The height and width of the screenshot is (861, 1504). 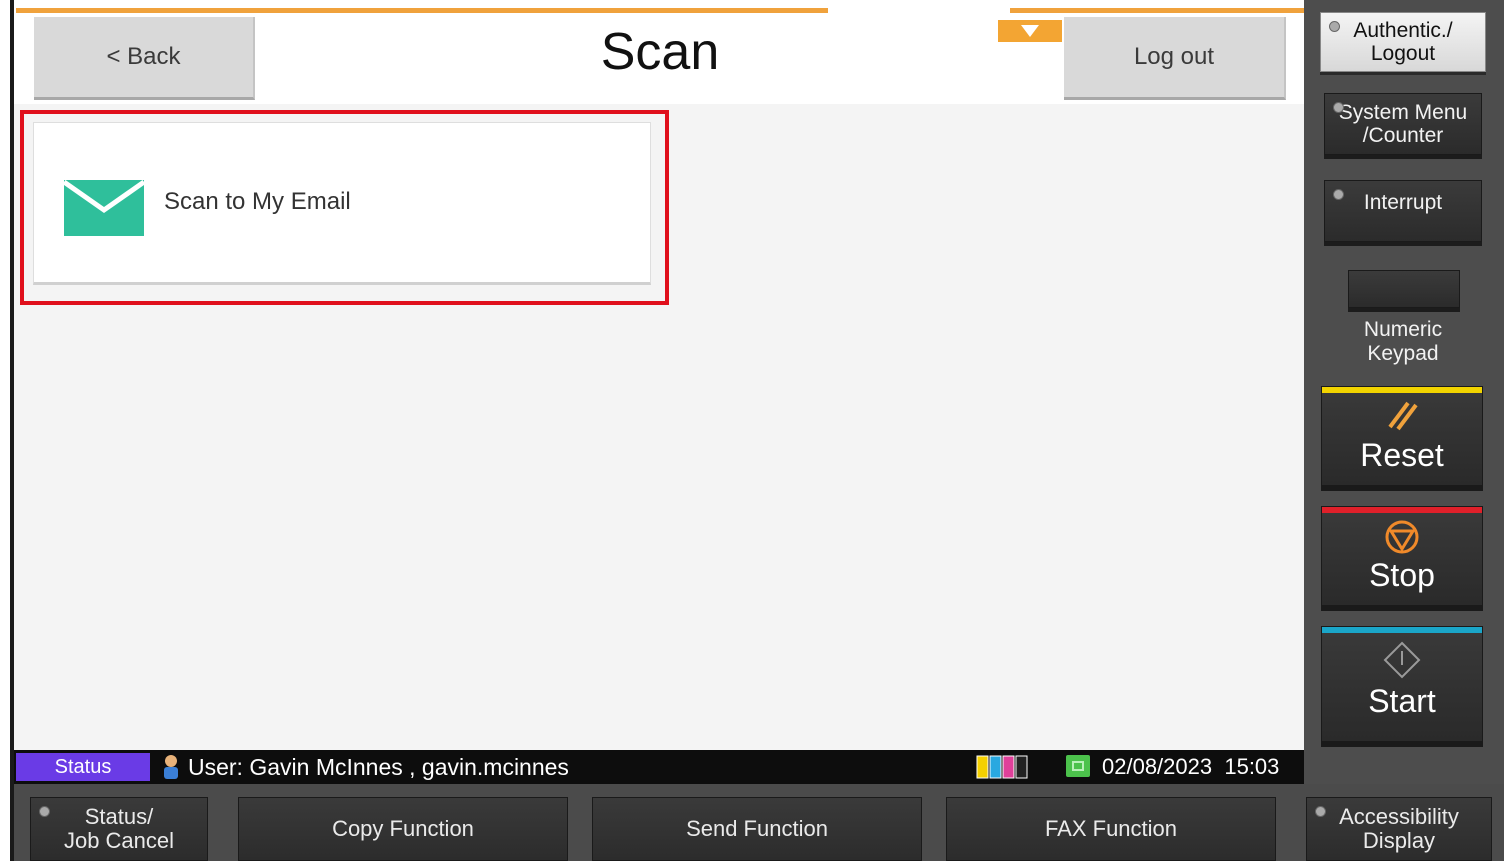 I want to click on reset-label: Reset, so click(x=1402, y=455).